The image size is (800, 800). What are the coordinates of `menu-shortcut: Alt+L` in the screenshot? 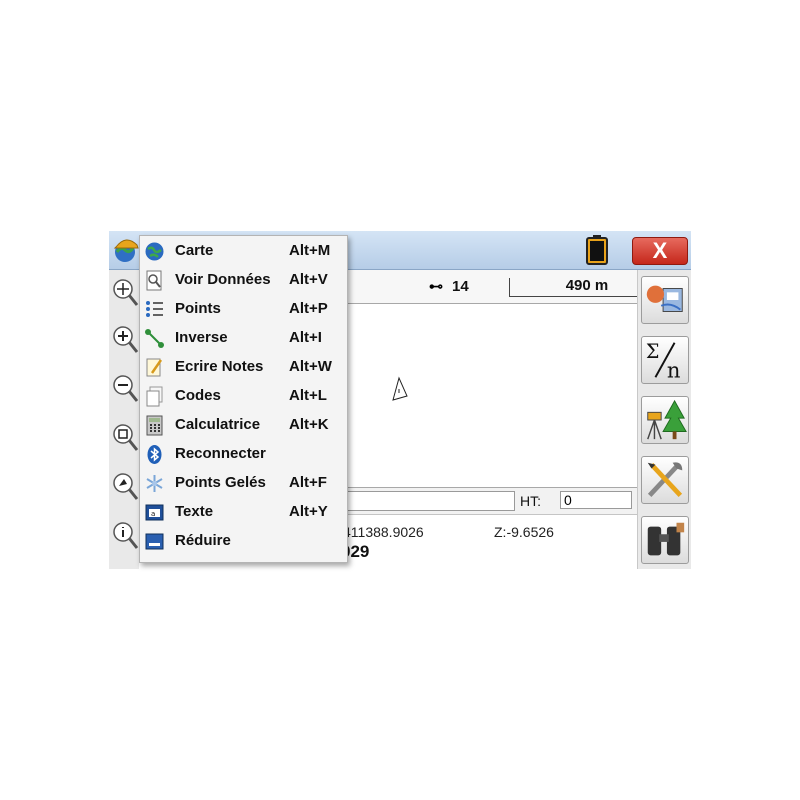 It's located at (308, 395).